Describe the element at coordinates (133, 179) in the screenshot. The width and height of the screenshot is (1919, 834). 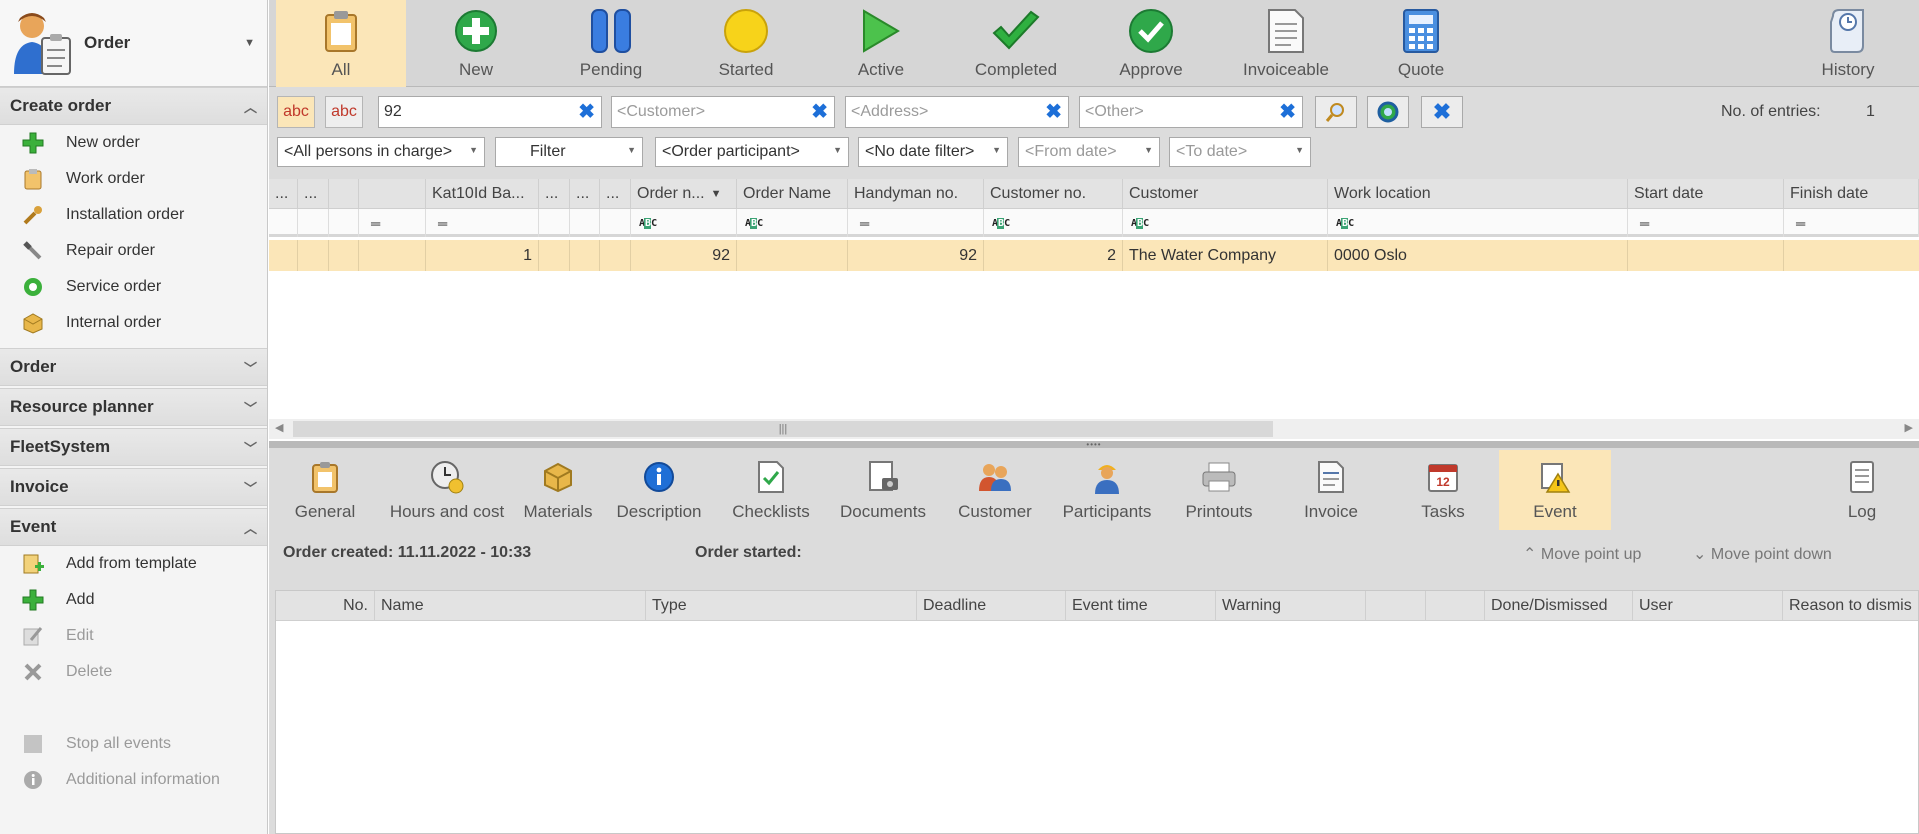
I see `sidebar-item-work-order: Work order` at that location.